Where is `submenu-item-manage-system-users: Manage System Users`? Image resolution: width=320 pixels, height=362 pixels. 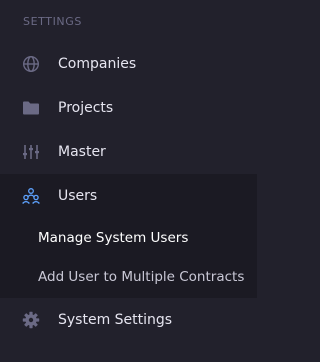
submenu-item-manage-system-users: Manage System Users is located at coordinates (128, 238).